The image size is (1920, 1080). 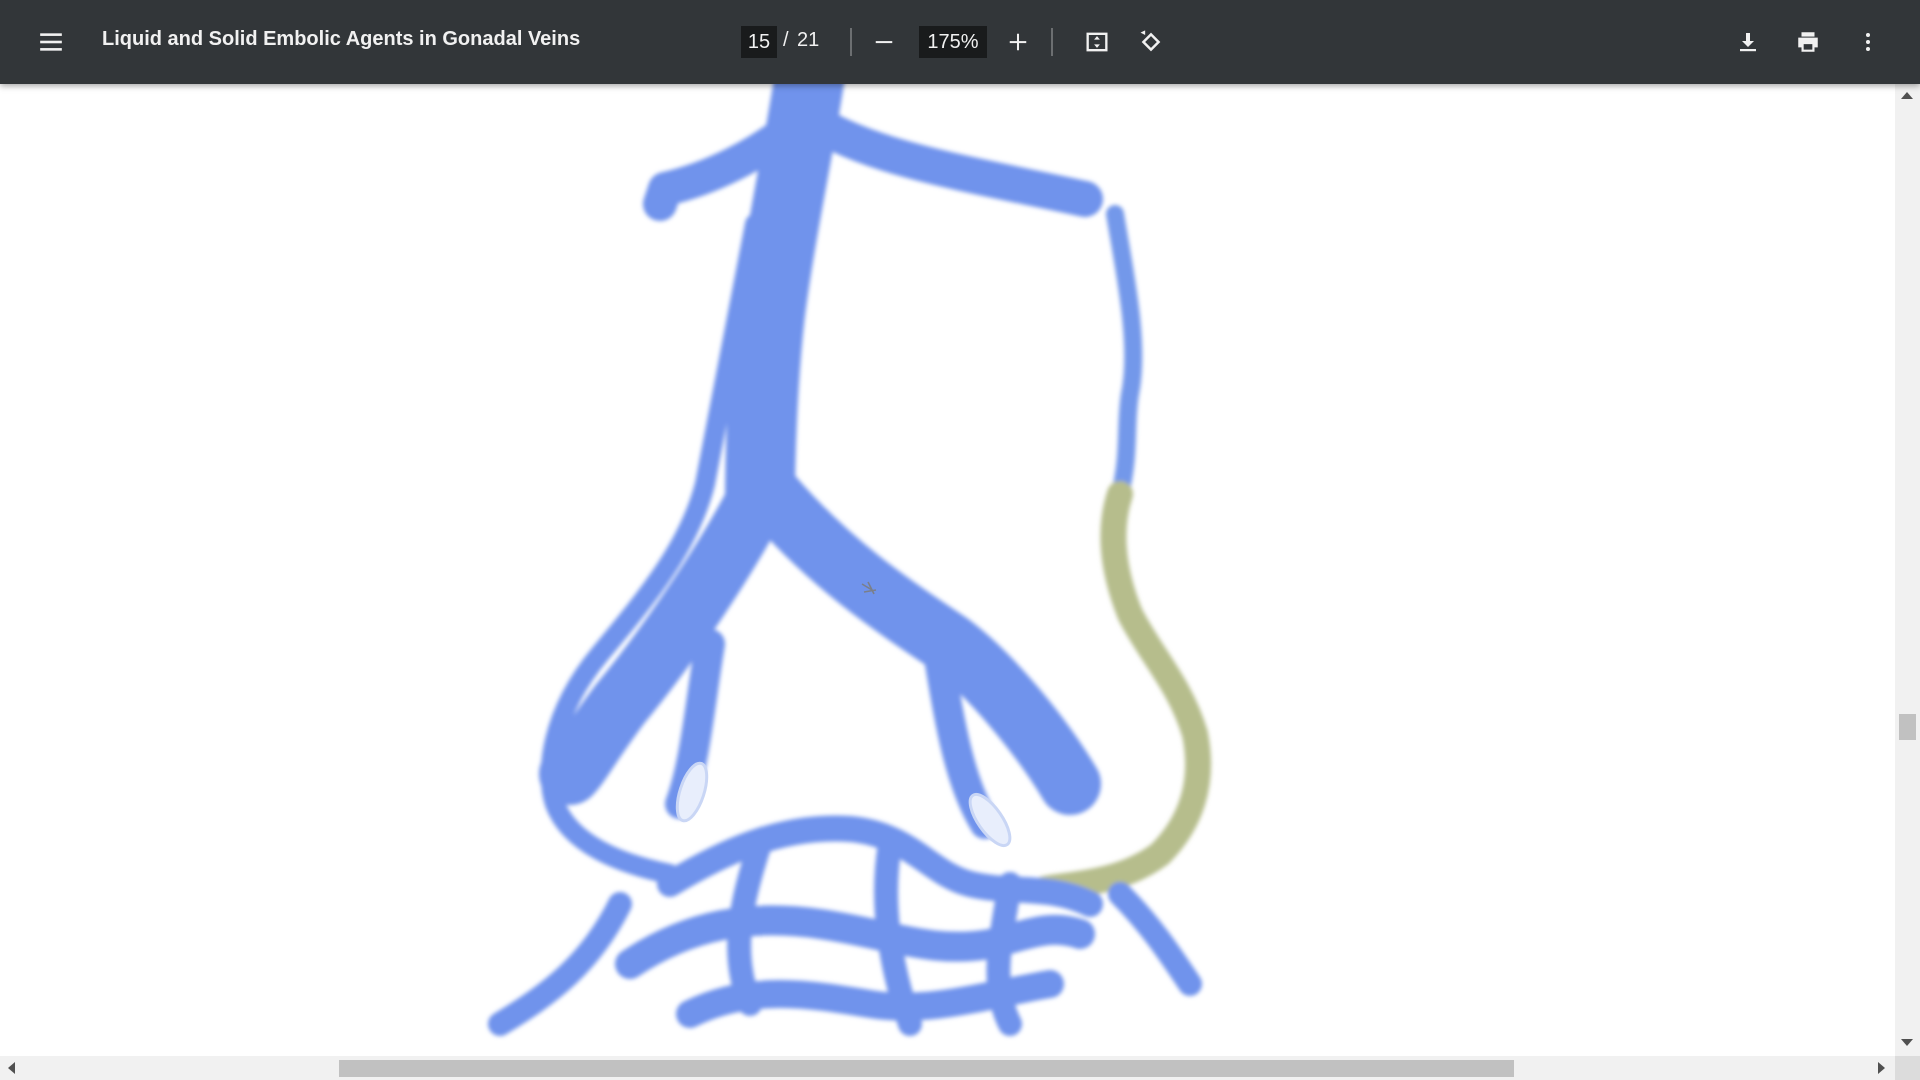 I want to click on zoom-level-input: 175%, so click(x=953, y=42).